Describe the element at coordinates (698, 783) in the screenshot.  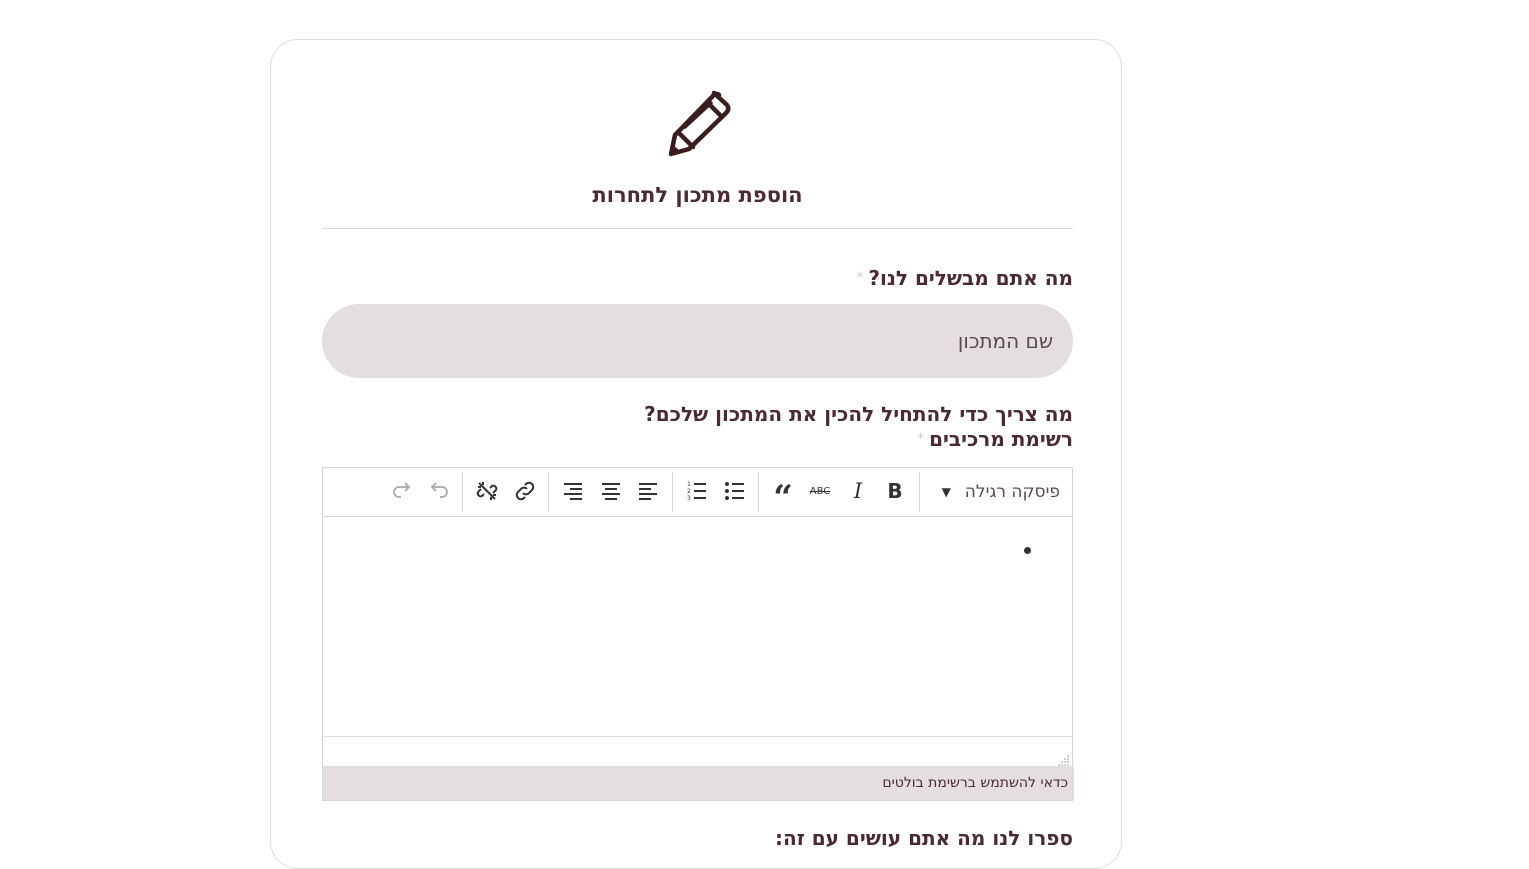
I see `ingredients-hint: כדאי להשתמש ברשימת בולטים` at that location.